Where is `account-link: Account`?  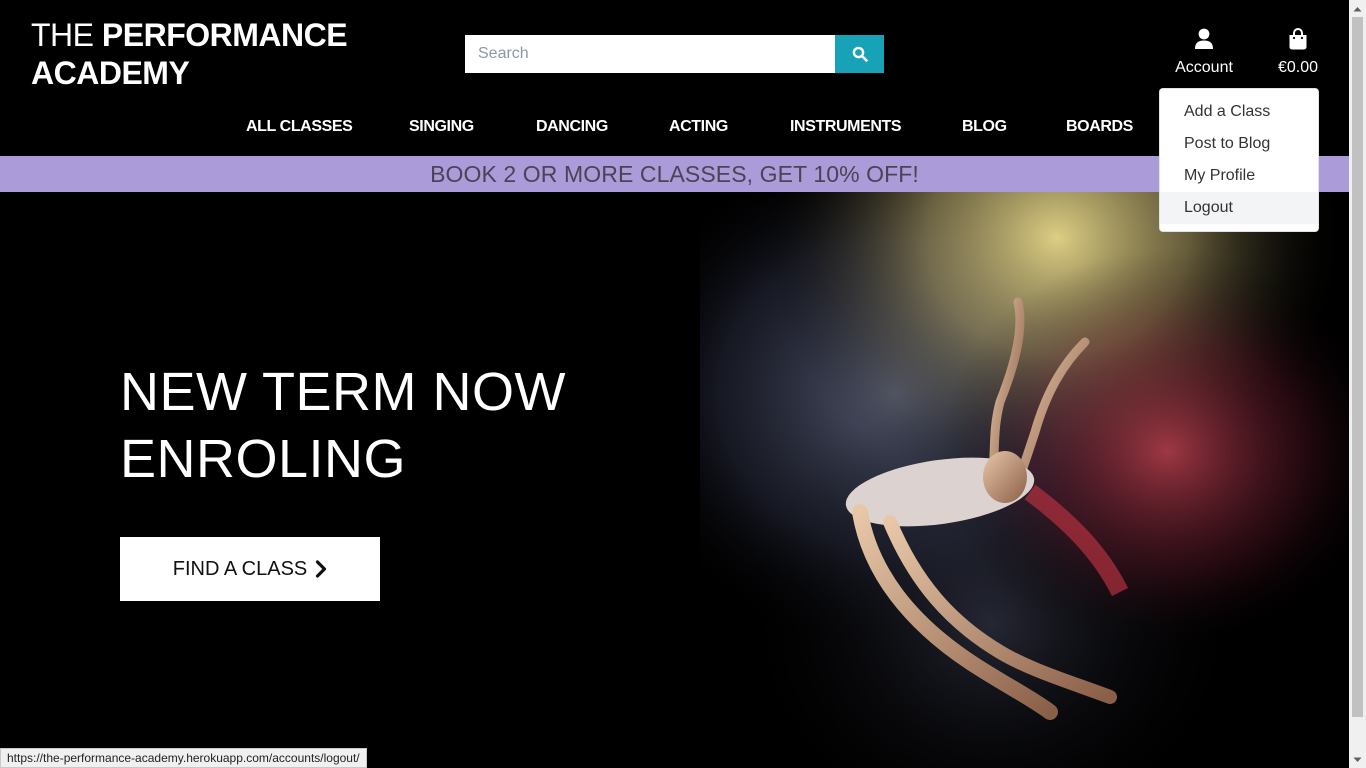
account-link: Account is located at coordinates (1204, 52).